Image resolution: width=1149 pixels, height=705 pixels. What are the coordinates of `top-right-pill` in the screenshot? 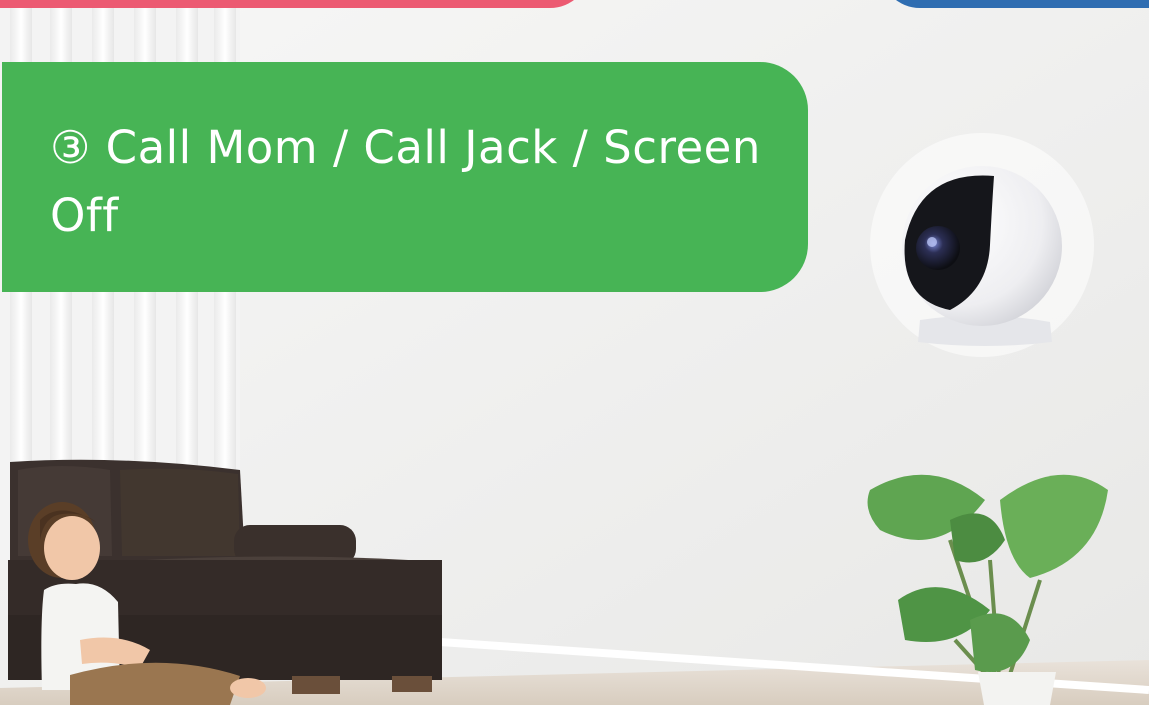 It's located at (1014, 4).